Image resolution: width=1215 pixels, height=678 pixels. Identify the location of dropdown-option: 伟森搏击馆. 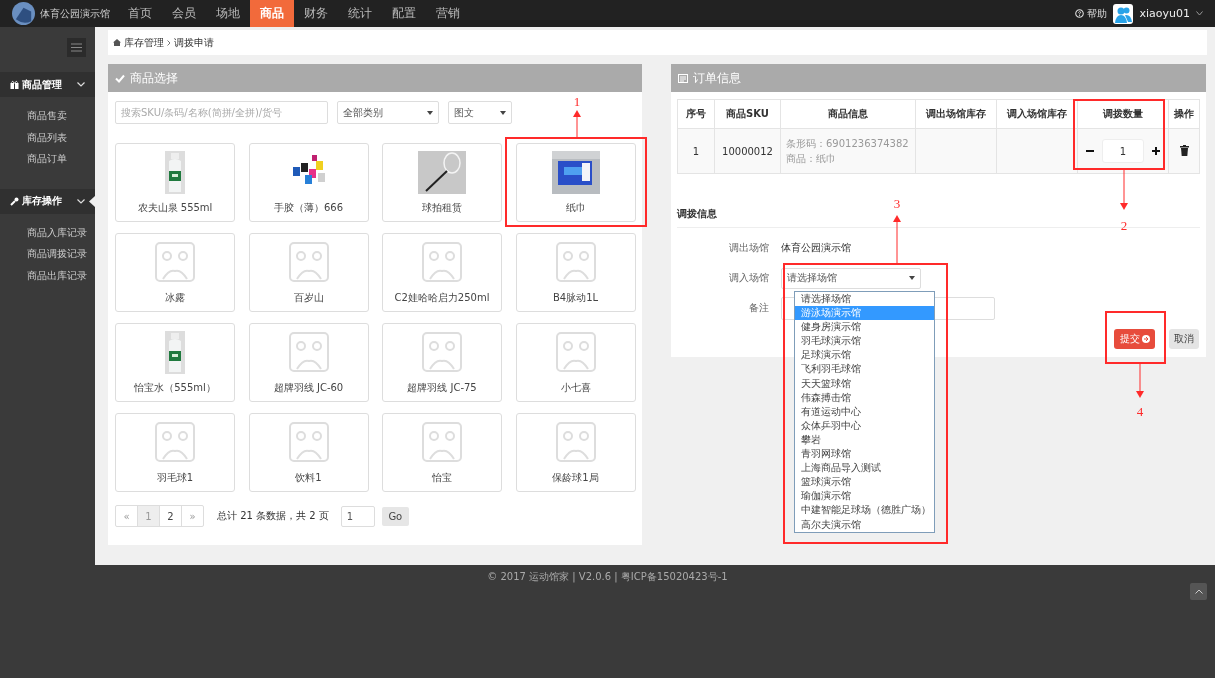
(864, 397).